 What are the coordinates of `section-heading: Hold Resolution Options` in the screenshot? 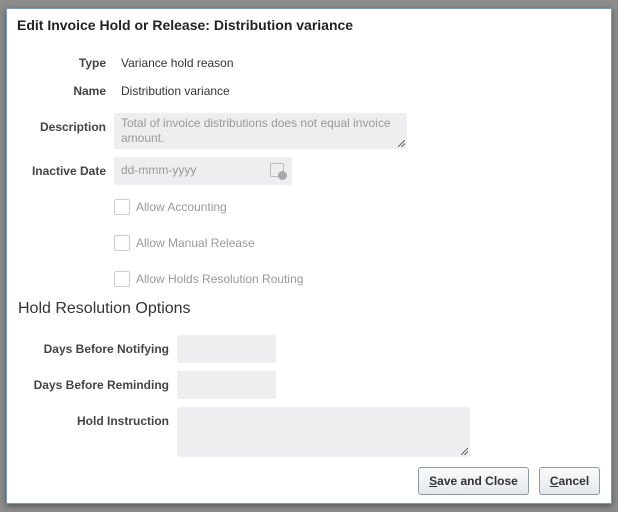 It's located at (104, 308).